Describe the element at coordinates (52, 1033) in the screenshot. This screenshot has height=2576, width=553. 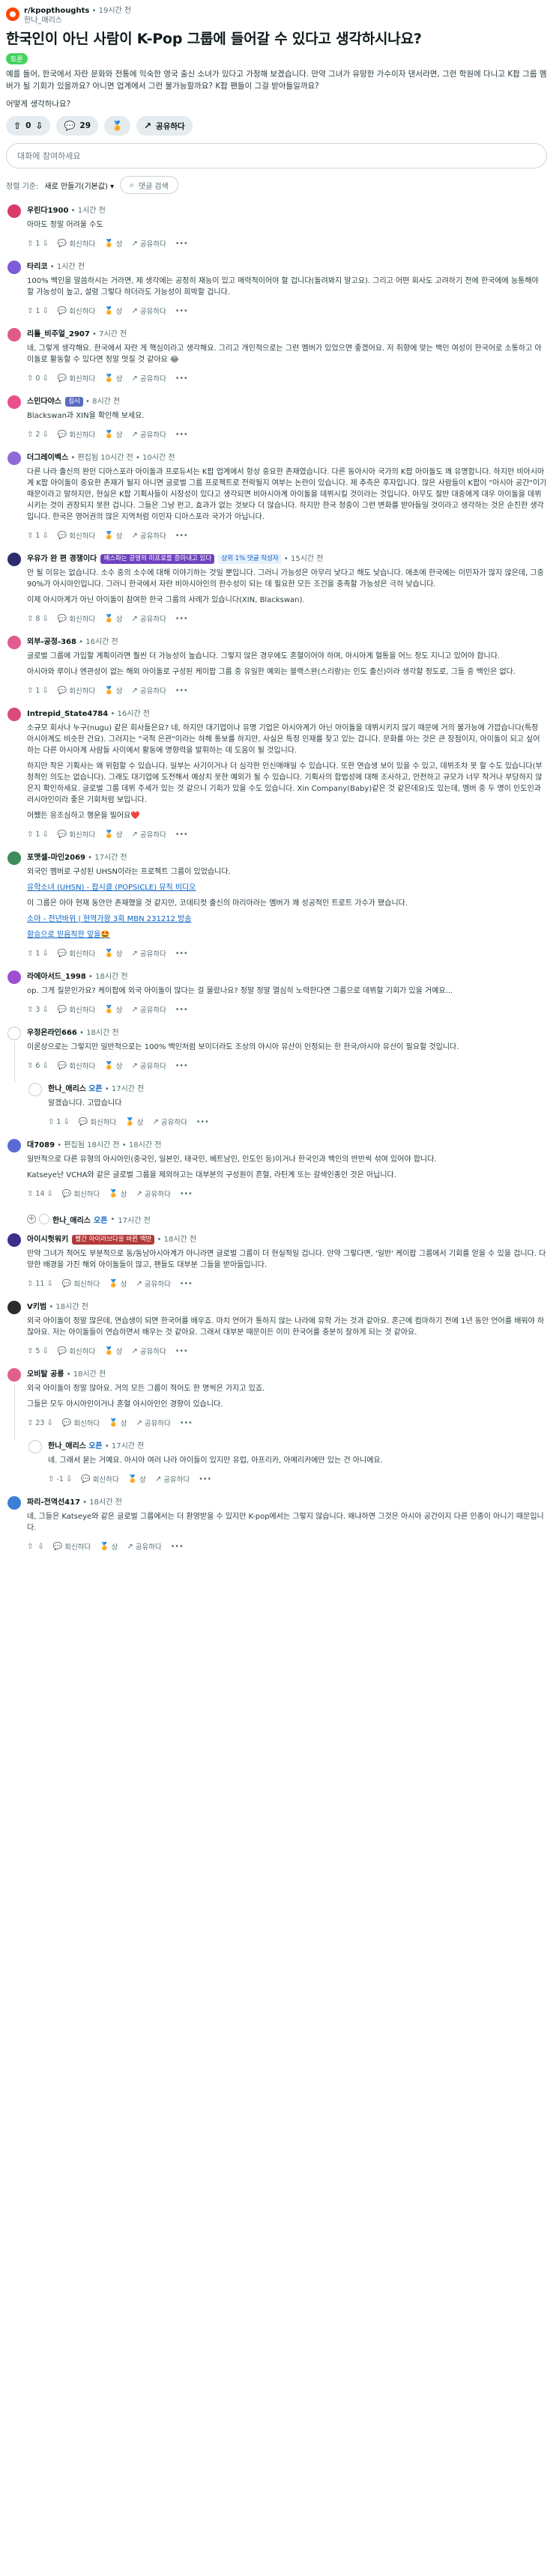
I see `comment-author: 우정온라인666` at that location.